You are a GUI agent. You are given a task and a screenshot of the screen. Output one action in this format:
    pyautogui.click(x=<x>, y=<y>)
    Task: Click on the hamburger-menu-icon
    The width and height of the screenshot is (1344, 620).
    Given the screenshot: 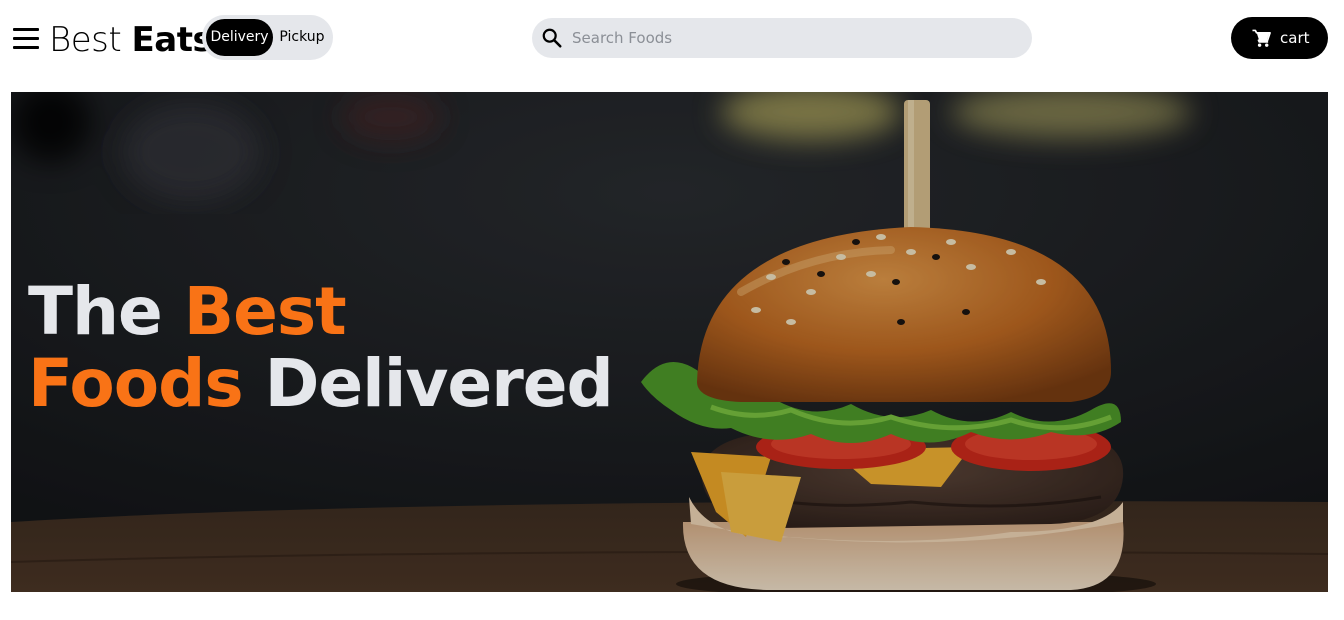 What is the action you would take?
    pyautogui.click(x=26, y=38)
    